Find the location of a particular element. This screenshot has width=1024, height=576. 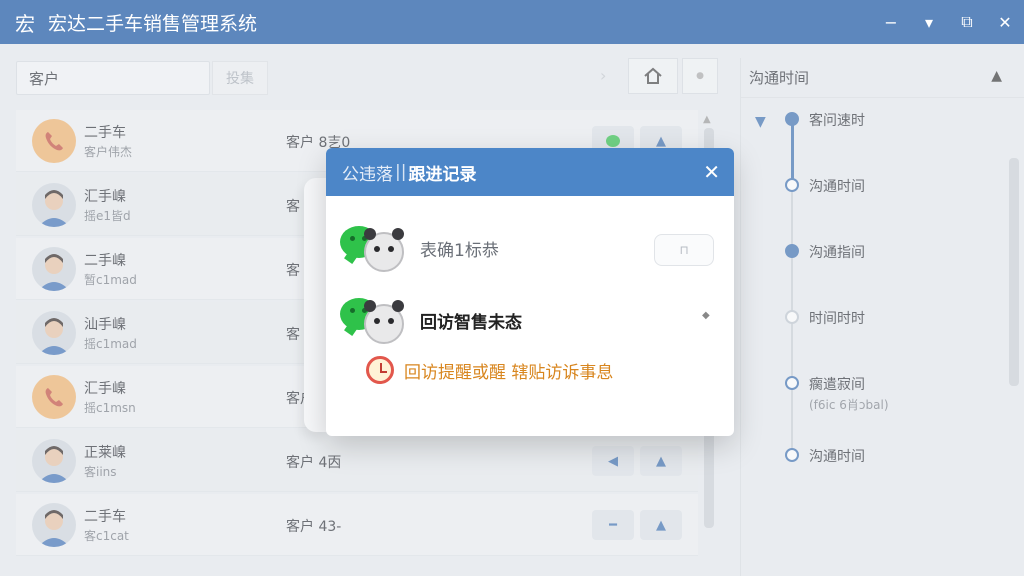

dialog-item: 回访智售未态 is located at coordinates (431, 320).